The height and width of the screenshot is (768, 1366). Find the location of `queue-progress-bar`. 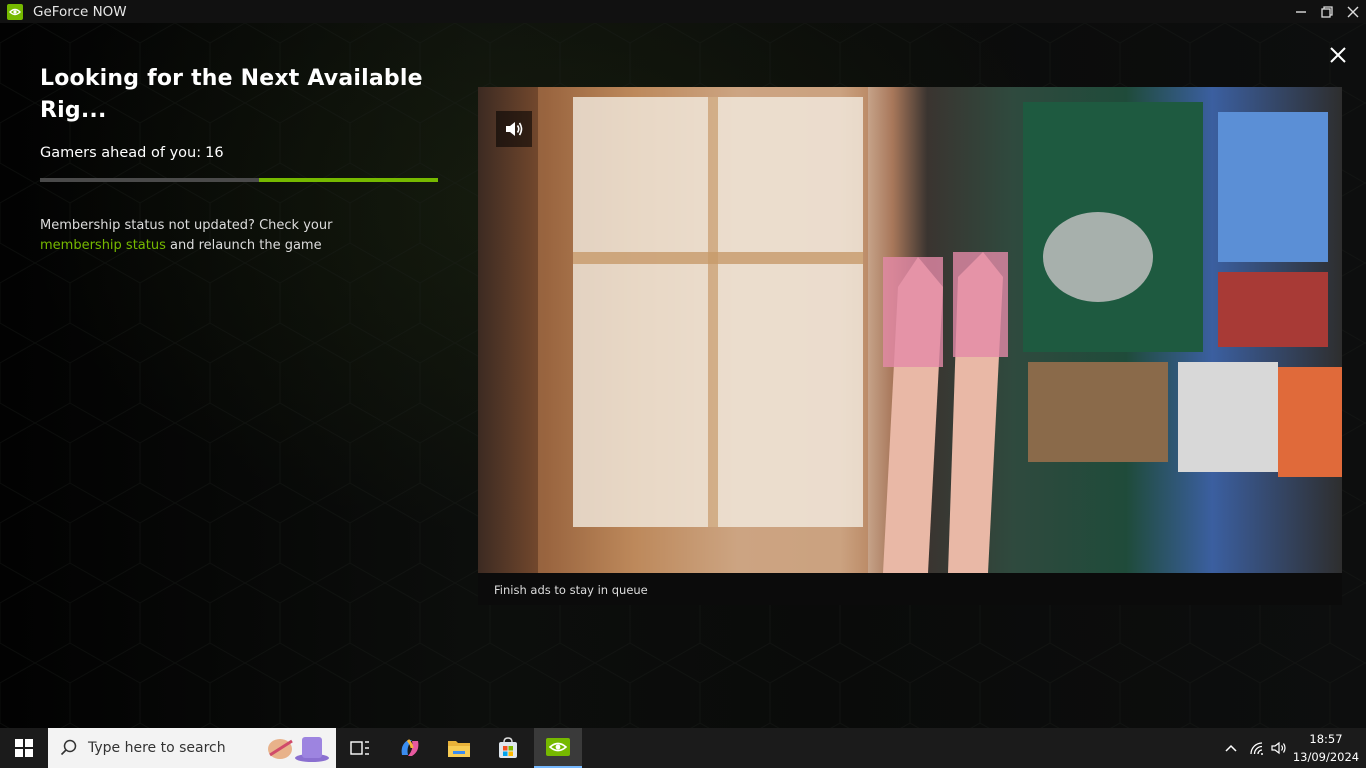

queue-progress-bar is located at coordinates (239, 180).